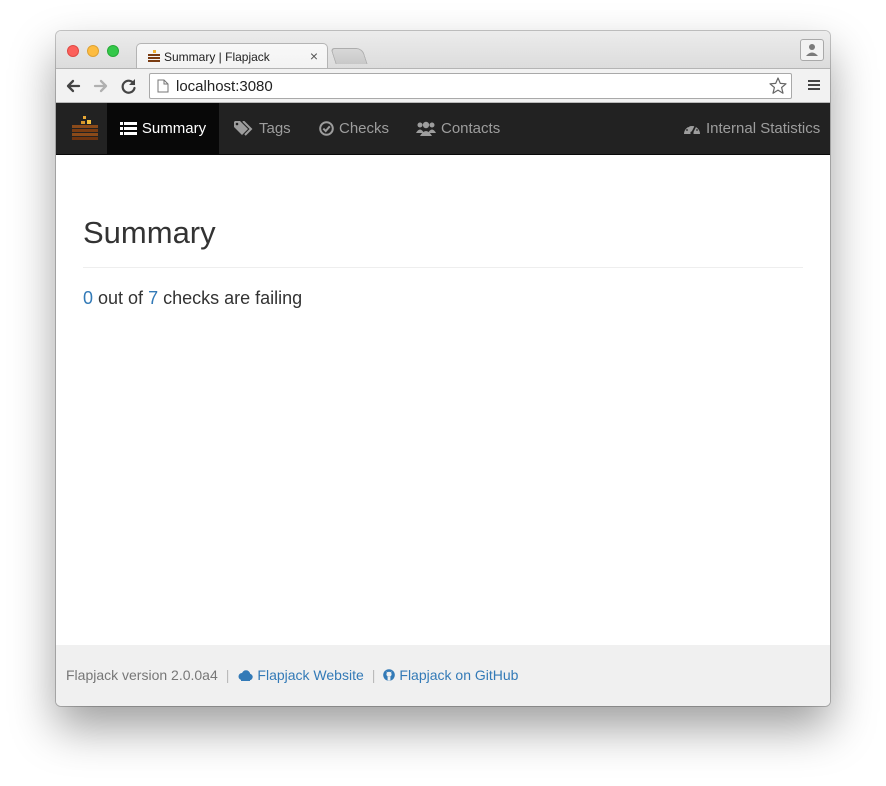 The image size is (886, 786). Describe the element at coordinates (243, 128) in the screenshot. I see `tags-icon` at that location.